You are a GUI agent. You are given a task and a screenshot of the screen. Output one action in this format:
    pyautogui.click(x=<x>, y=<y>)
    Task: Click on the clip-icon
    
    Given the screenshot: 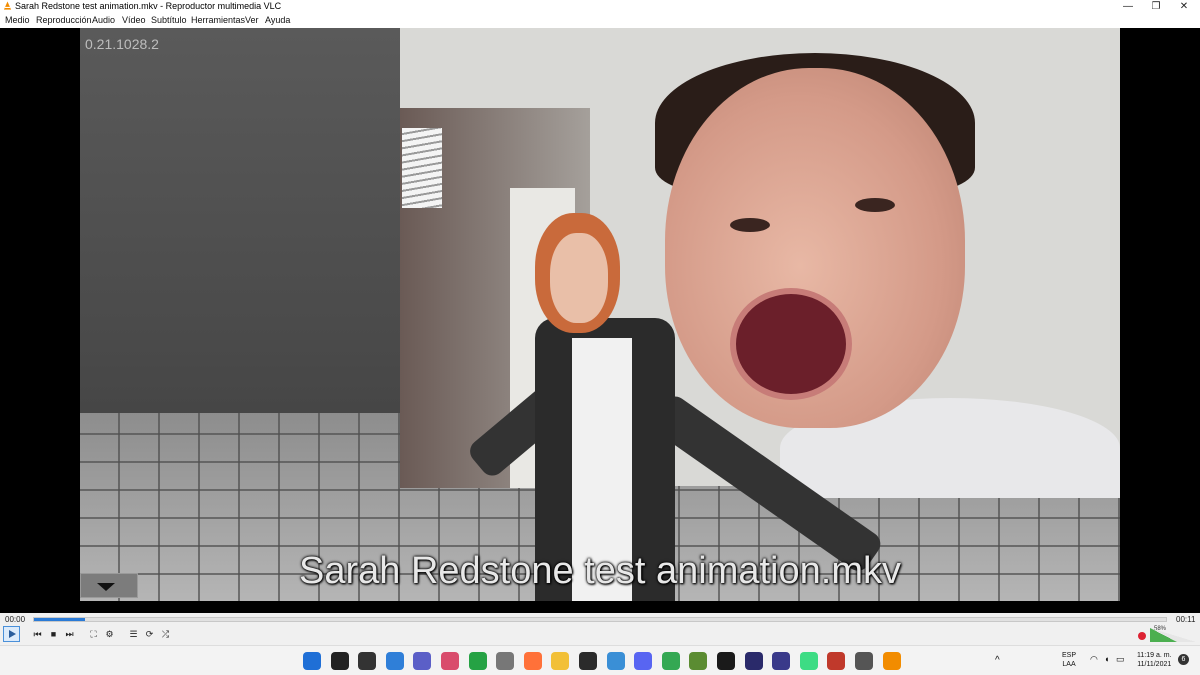 What is the action you would take?
    pyautogui.click(x=753, y=661)
    